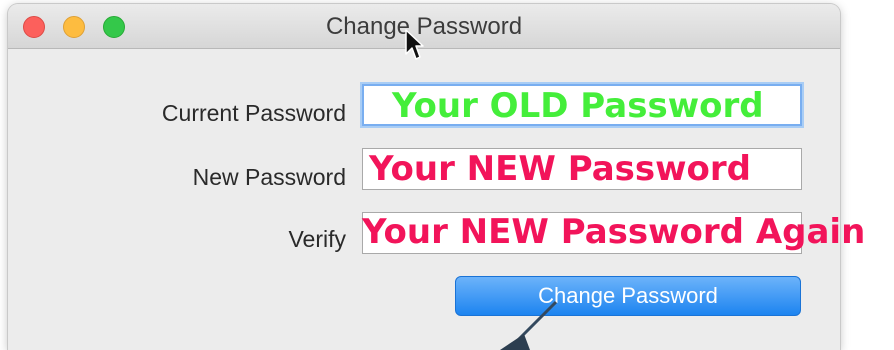 The width and height of the screenshot is (894, 350). I want to click on title-bar: Change Password, so click(424, 26).